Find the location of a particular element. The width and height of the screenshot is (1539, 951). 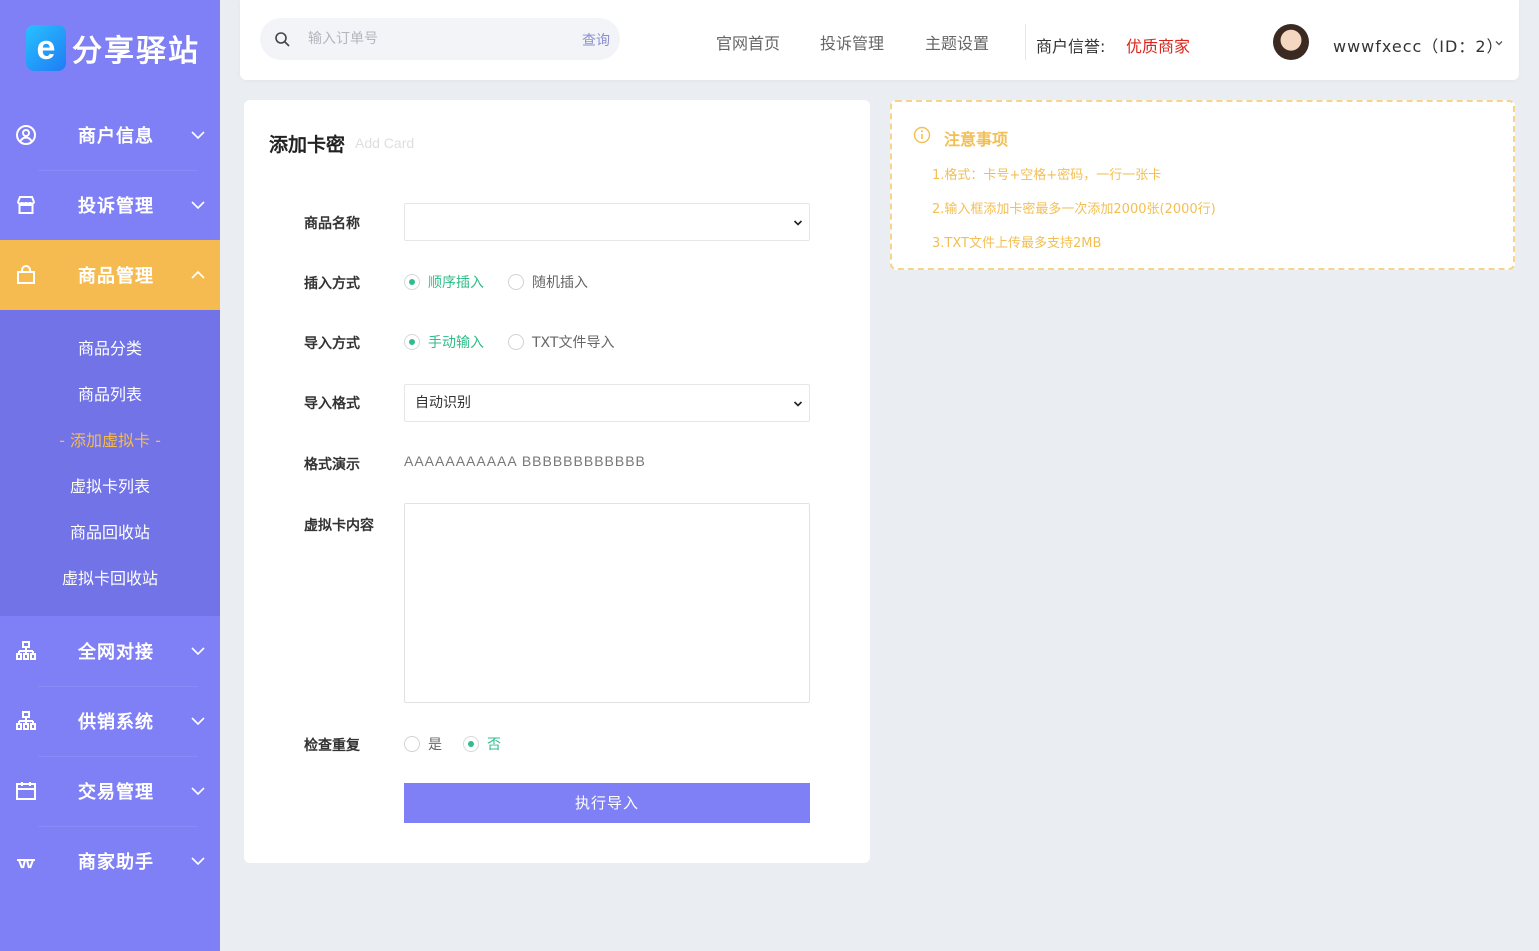

shop-icon is located at coordinates (26, 205).